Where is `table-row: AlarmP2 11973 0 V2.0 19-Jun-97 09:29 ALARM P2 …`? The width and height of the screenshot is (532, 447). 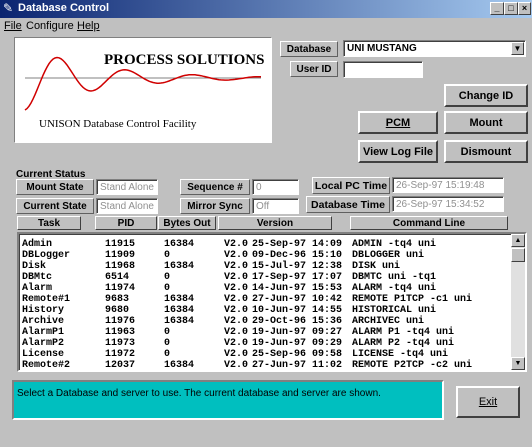 table-row: AlarmP2 11973 0 V2.0 19-Jun-97 09:29 ALARM P2 … is located at coordinates (265, 343).